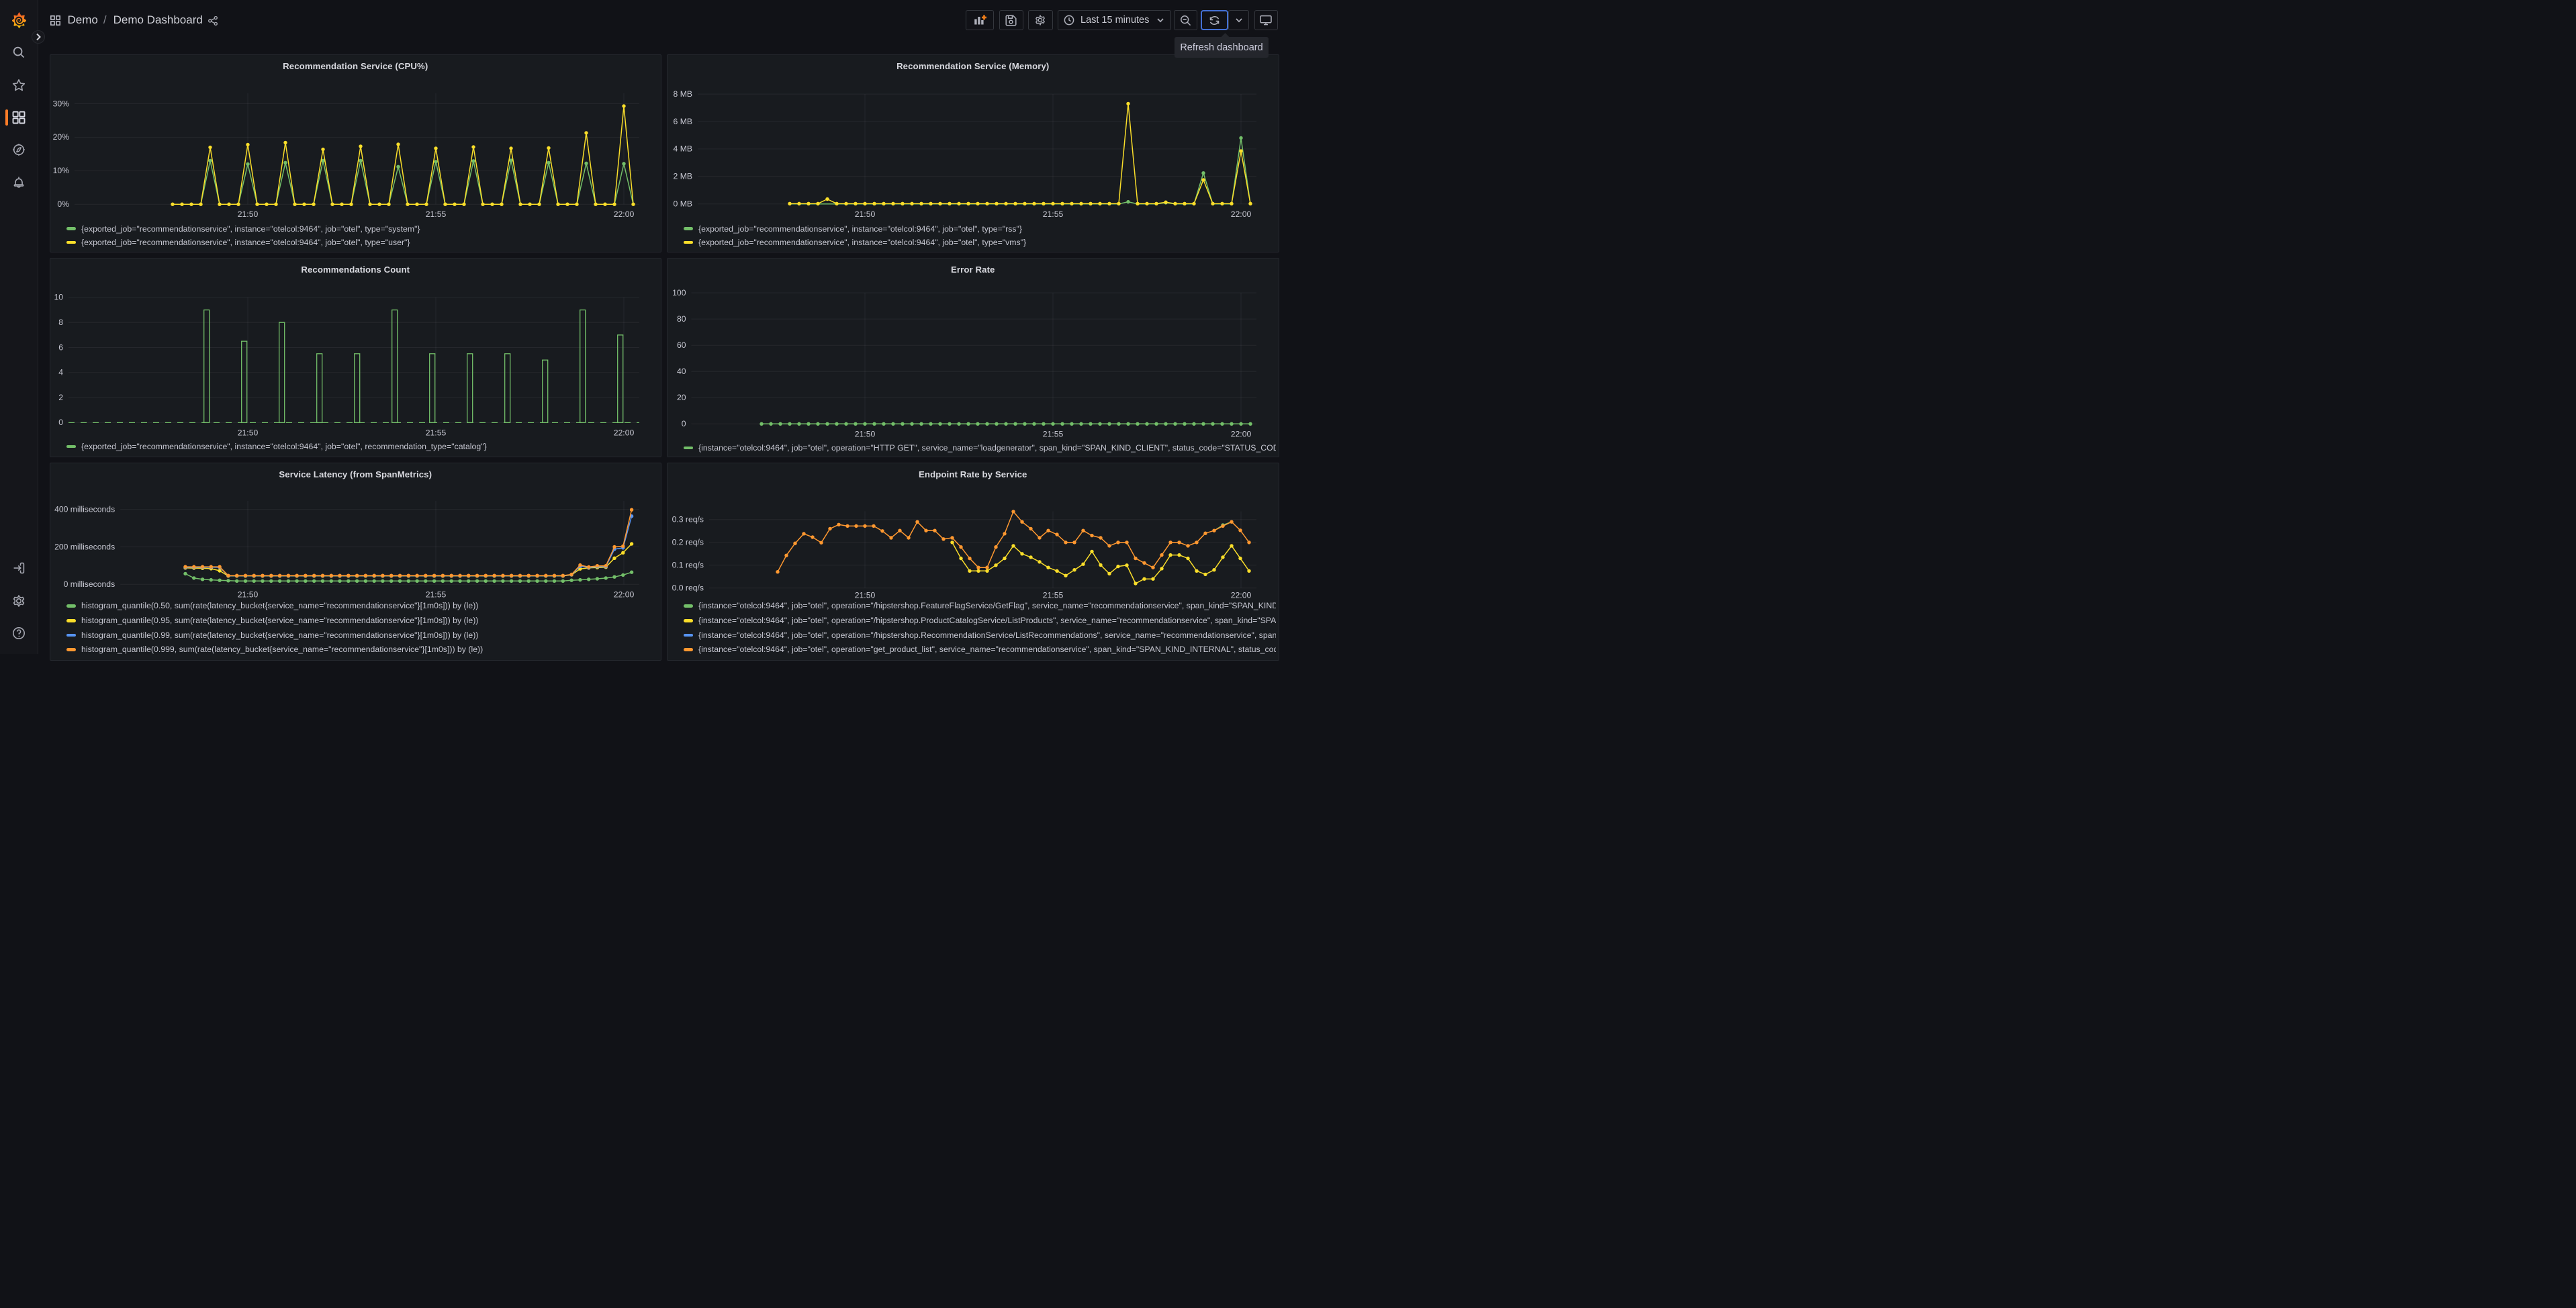 The image size is (2576, 1308). What do you see at coordinates (688, 542) in the screenshot?
I see `svg-text: 0.2 req/s` at bounding box center [688, 542].